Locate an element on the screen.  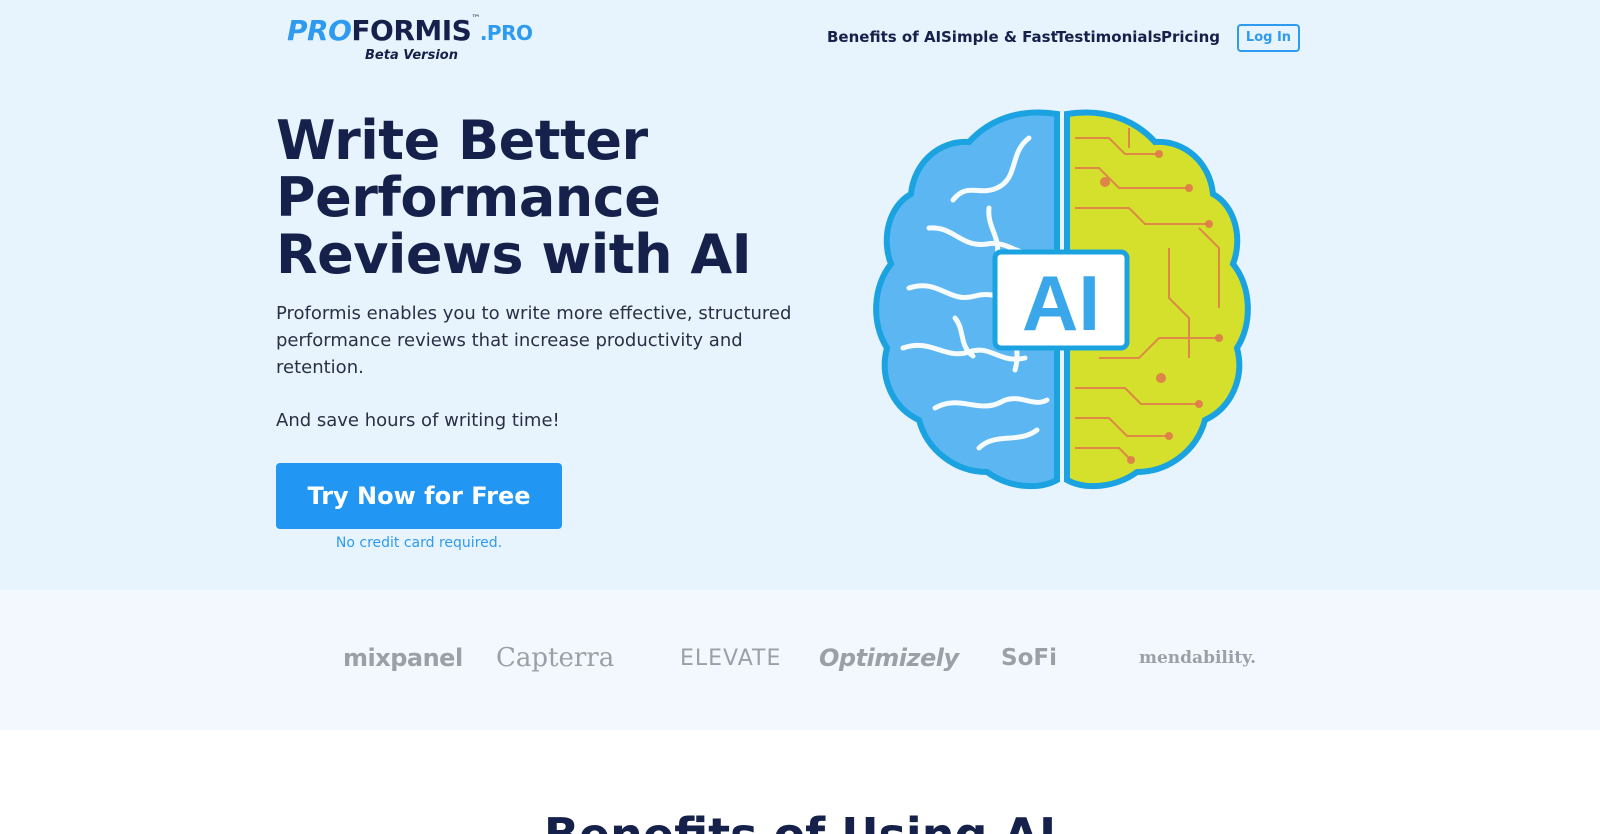
logo-tagline: Beta Version is located at coordinates (411, 55).